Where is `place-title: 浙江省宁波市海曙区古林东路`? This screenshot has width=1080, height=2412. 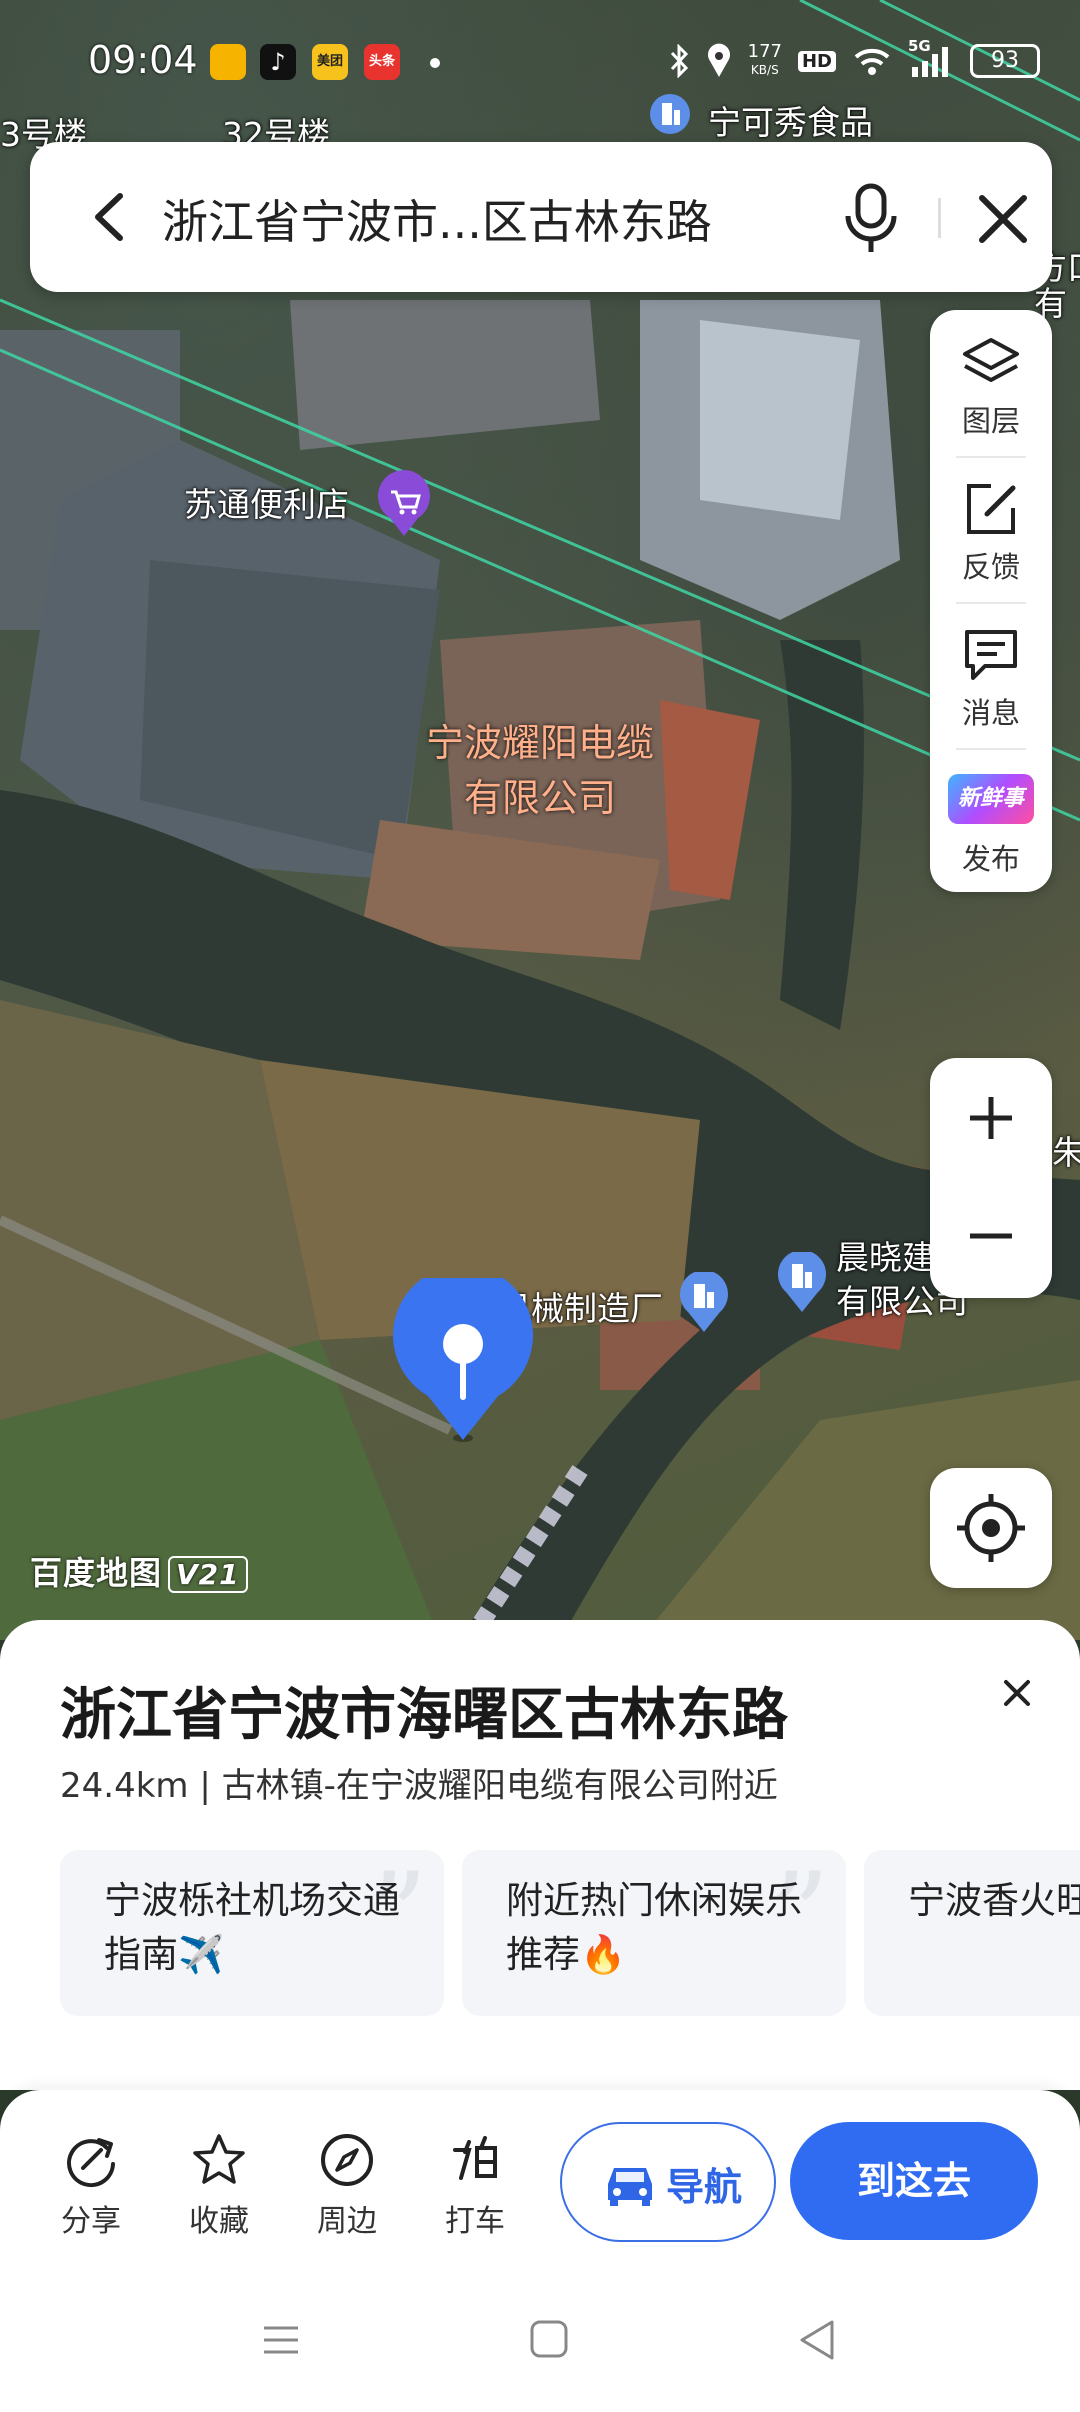 place-title: 浙江省宁波市海曙区古林东路 is located at coordinates (424, 1715).